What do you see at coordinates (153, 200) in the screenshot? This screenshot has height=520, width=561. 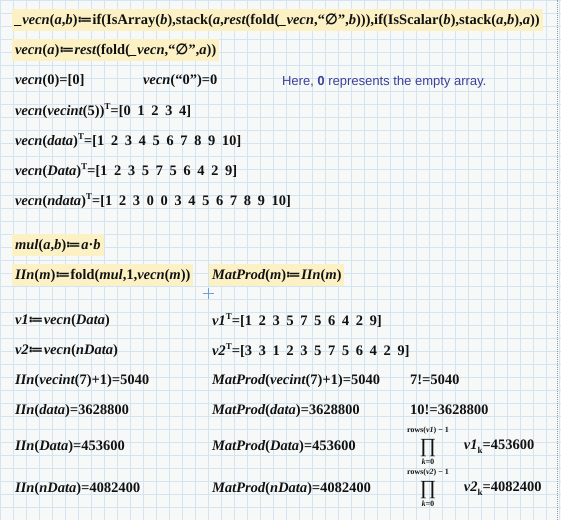 I see `math-expression: vecn(ndata)$^{T}$=[1 2 3 0 0 3 4 5 6 7 8 9 10]` at bounding box center [153, 200].